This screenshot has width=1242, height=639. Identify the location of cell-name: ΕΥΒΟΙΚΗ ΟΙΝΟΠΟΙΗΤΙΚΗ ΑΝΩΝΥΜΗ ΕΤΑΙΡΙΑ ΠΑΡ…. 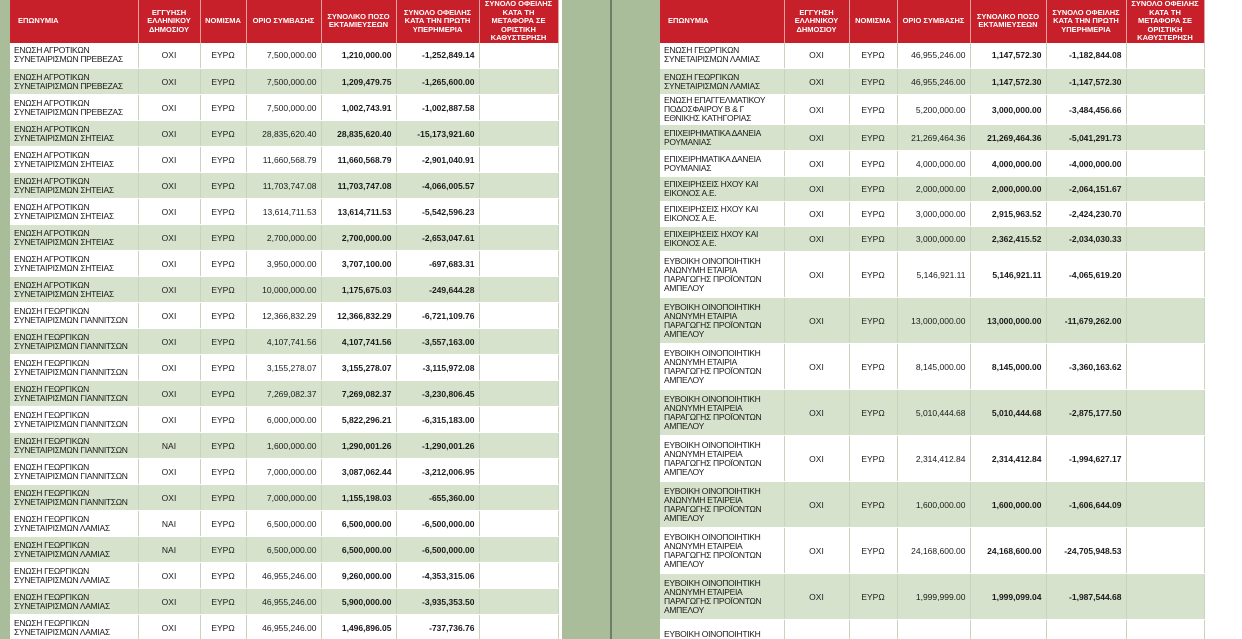
(722, 366).